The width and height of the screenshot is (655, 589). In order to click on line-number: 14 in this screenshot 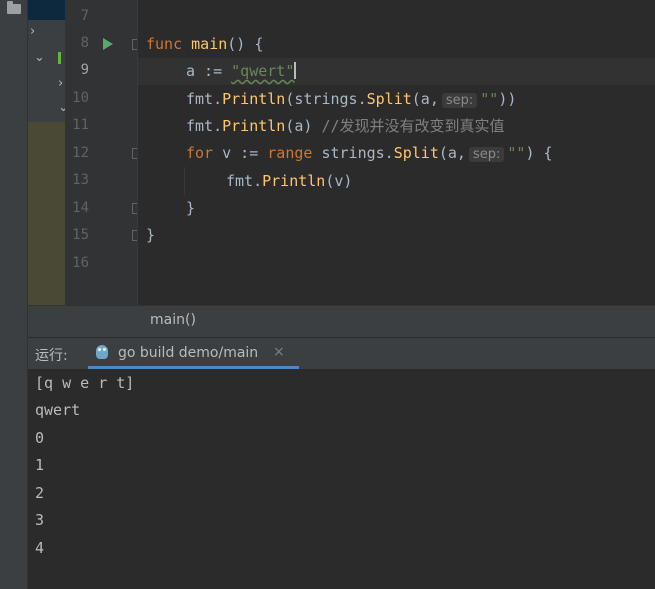, I will do `click(80, 208)`.